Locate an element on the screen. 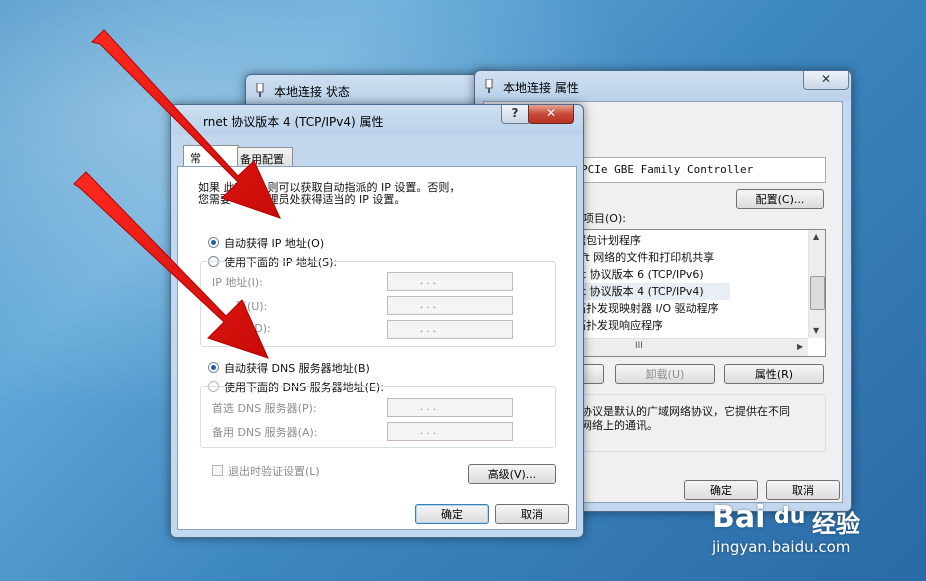 Image resolution: width=926 pixels, height=581 pixels. uninstall-button: 卸载(U) is located at coordinates (665, 374).